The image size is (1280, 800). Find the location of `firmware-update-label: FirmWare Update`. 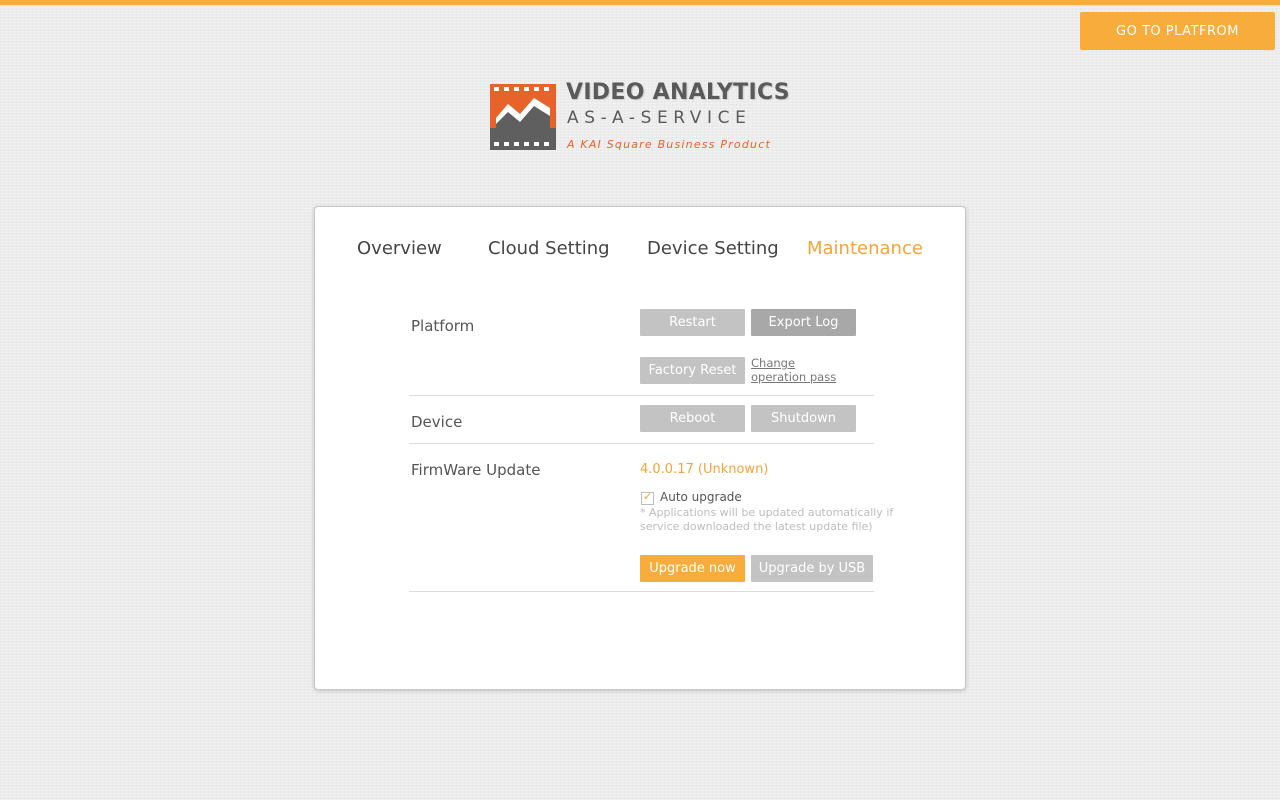

firmware-update-label: FirmWare Update is located at coordinates (476, 470).